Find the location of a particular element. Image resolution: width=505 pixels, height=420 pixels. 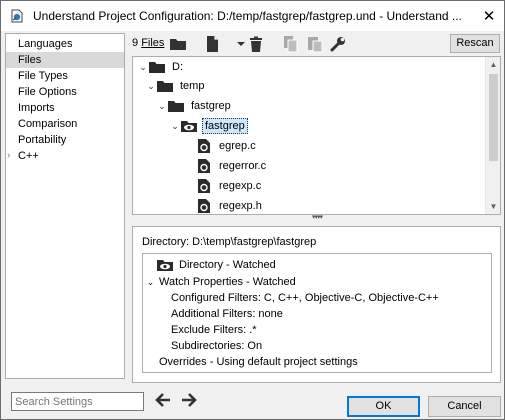

directory-path: Directory: D:\temp\fastgrep\fastgrep is located at coordinates (229, 242).